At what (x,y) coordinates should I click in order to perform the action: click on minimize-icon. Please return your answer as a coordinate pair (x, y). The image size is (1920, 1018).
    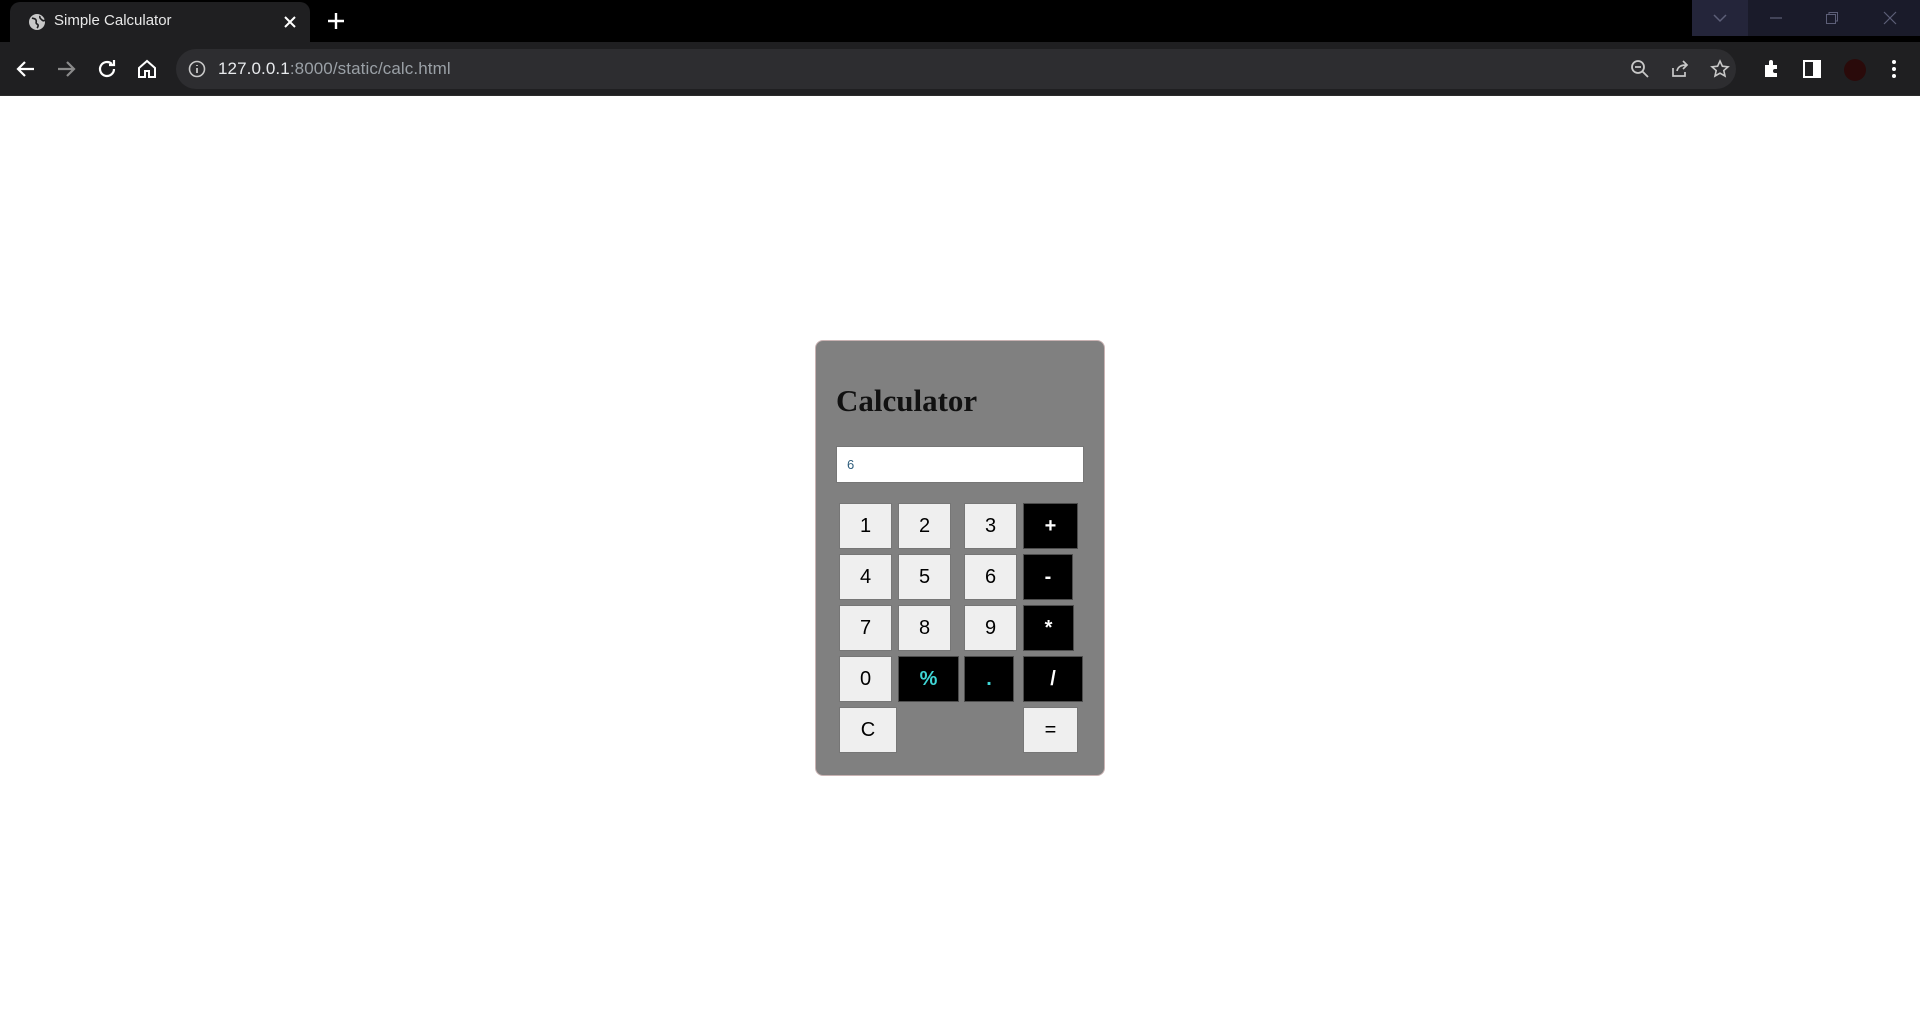
    Looking at the image, I should click on (1776, 18).